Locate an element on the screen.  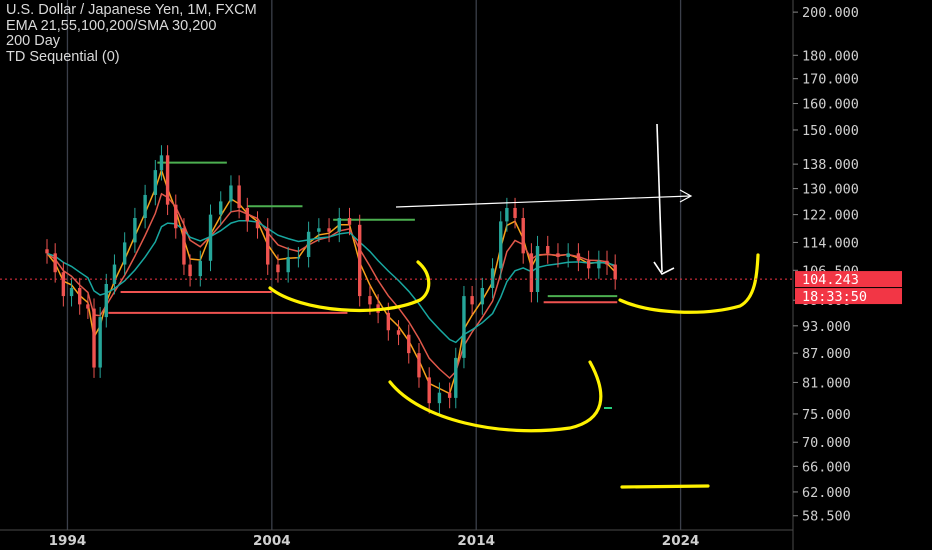
price-tick-label: 122.000 is located at coordinates (830, 216).